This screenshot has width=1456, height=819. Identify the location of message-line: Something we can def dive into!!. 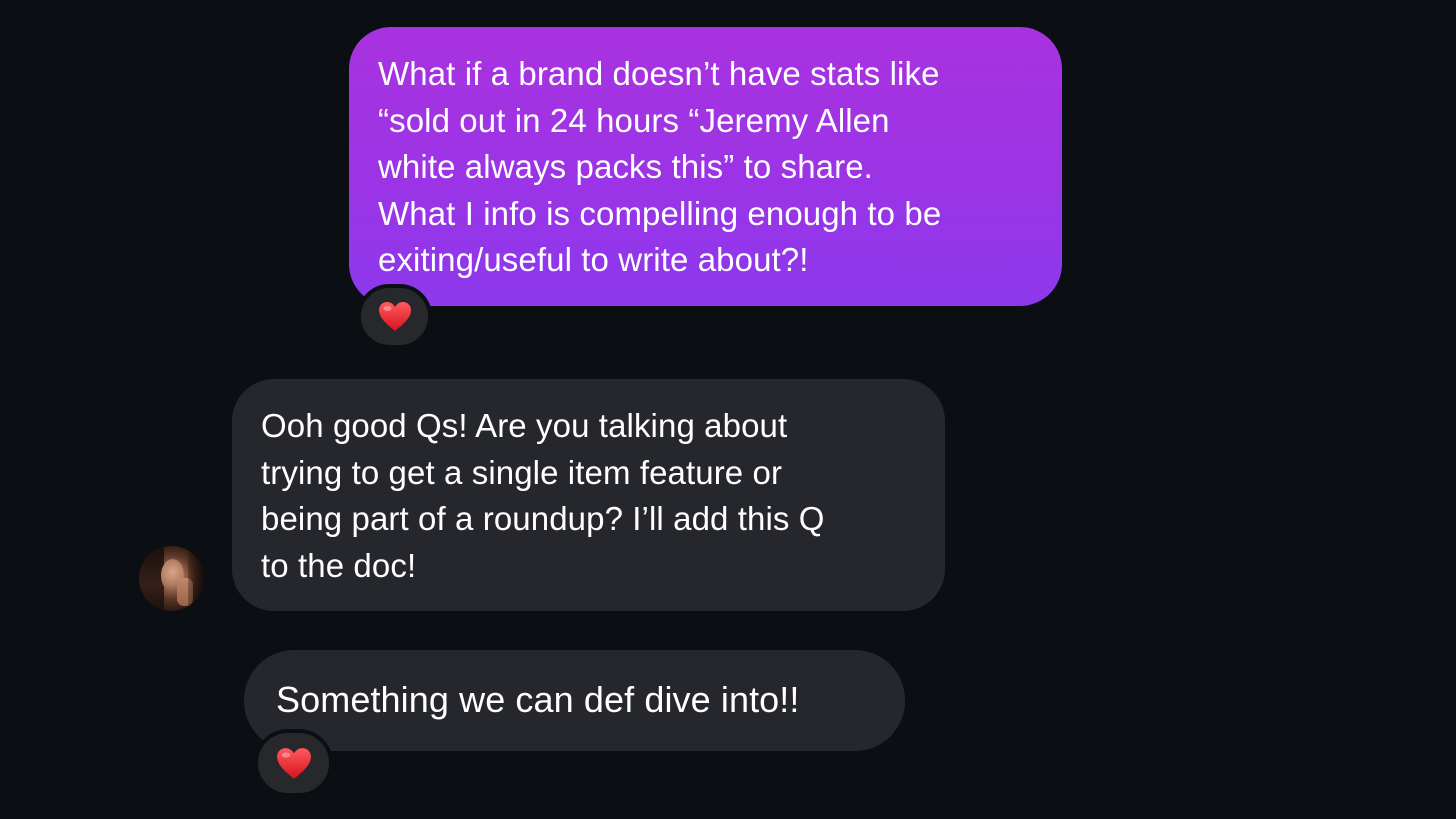
(538, 699).